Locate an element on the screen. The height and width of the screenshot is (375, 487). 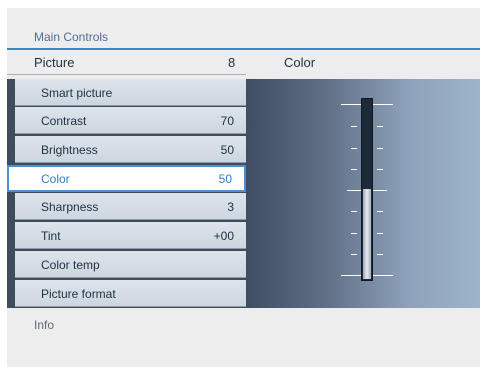
picture-header-row: Picture 8 Color is located at coordinates (243, 62).